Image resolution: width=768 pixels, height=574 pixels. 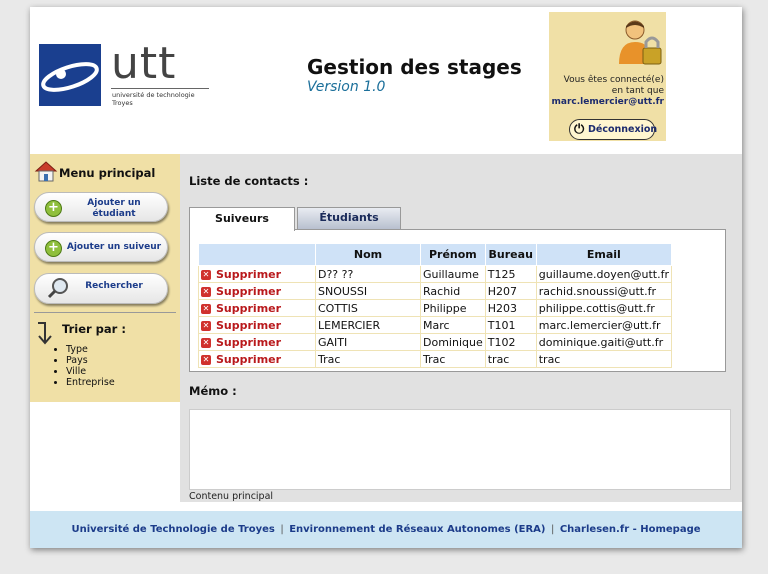 I want to click on main-caption: Contenu principal, so click(x=231, y=496).